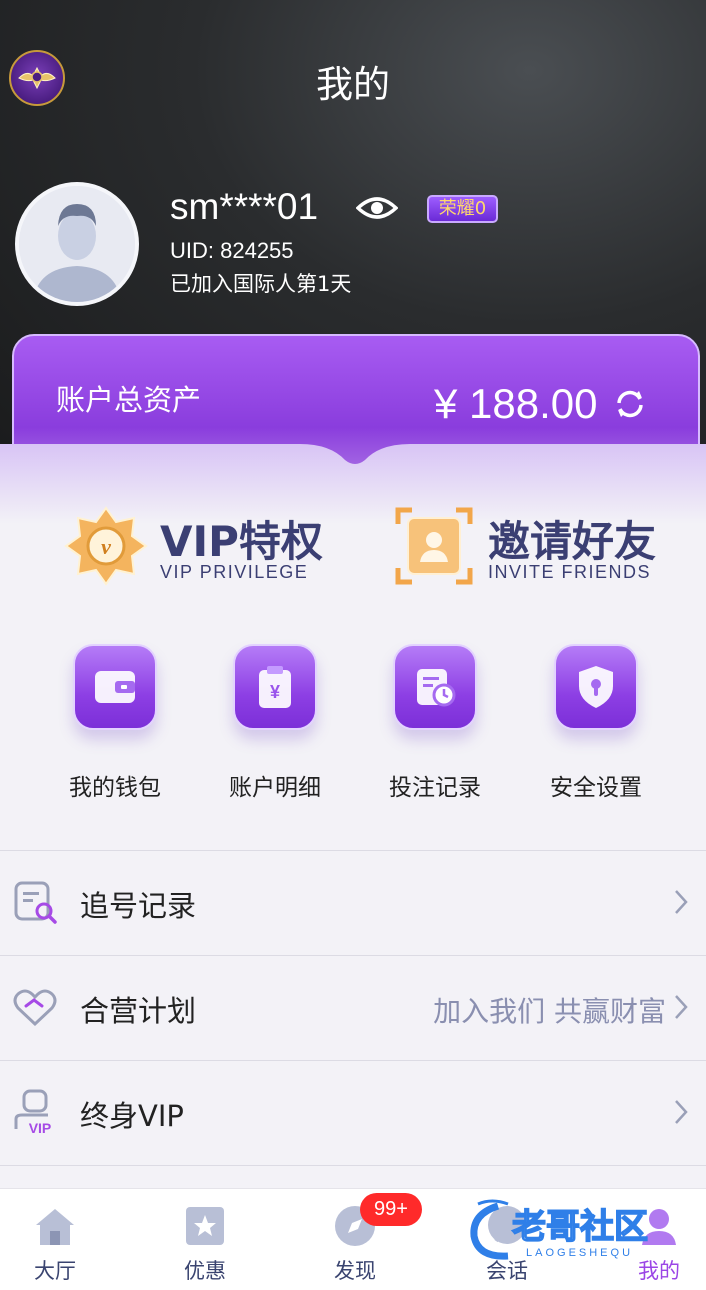 The image size is (706, 1290). What do you see at coordinates (35, 1008) in the screenshot?
I see `partnership-icon` at bounding box center [35, 1008].